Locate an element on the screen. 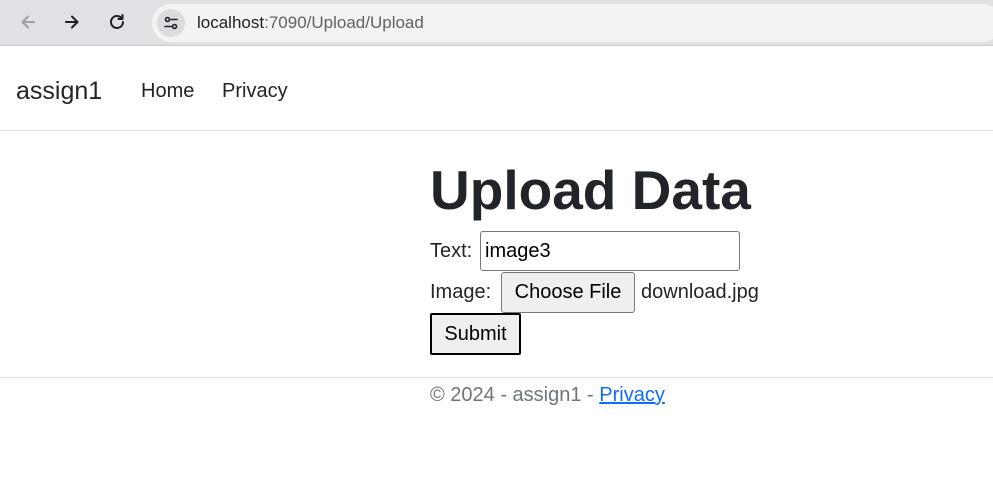 The width and height of the screenshot is (993, 496). forward-button is located at coordinates (72, 22).